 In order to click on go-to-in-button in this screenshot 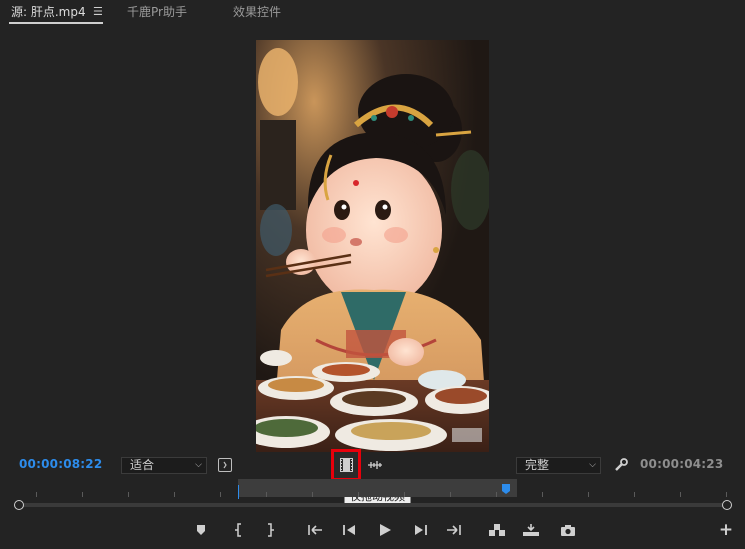, I will do `click(315, 530)`.